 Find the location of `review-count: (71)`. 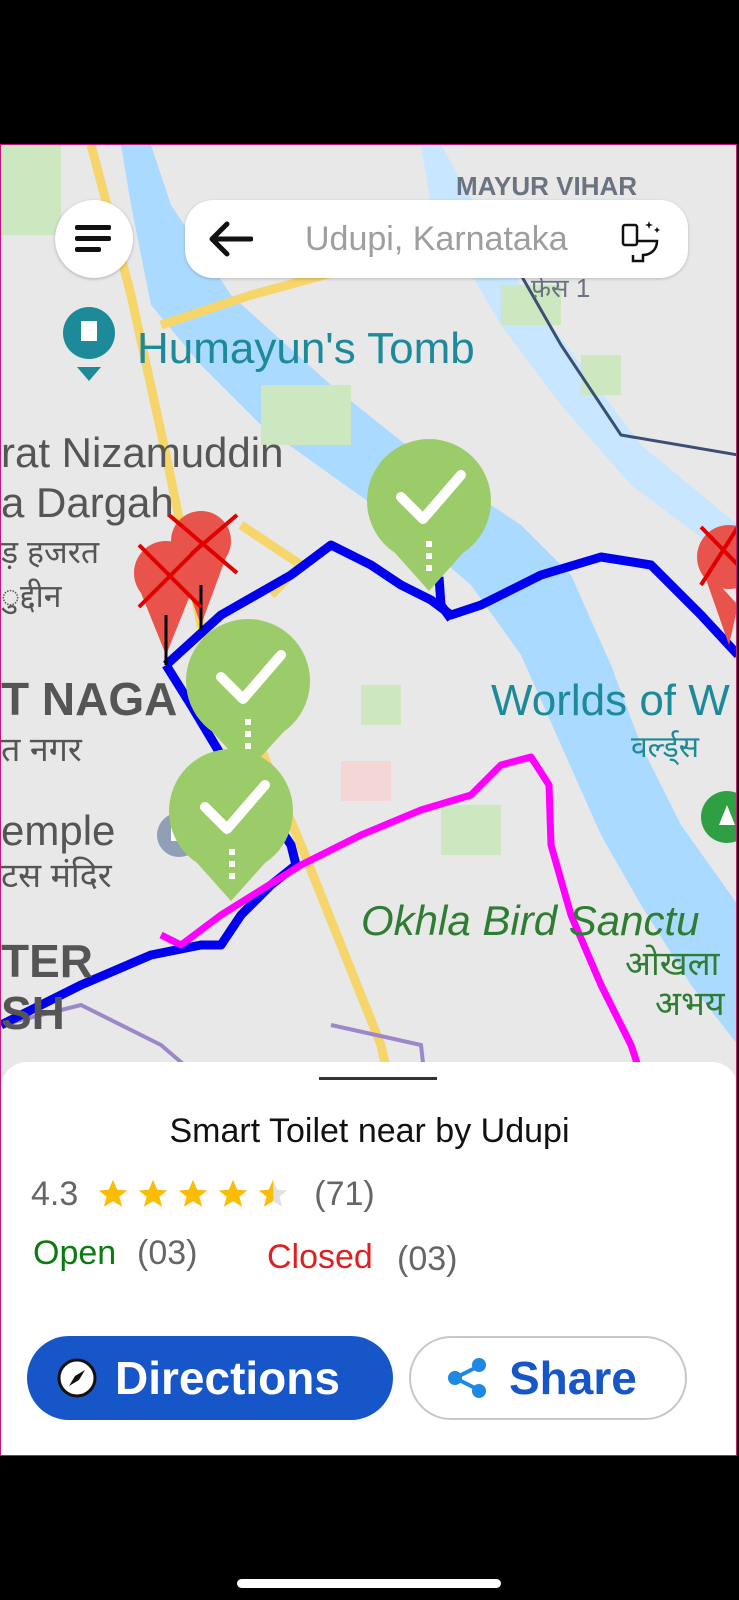

review-count: (71) is located at coordinates (344, 1193).